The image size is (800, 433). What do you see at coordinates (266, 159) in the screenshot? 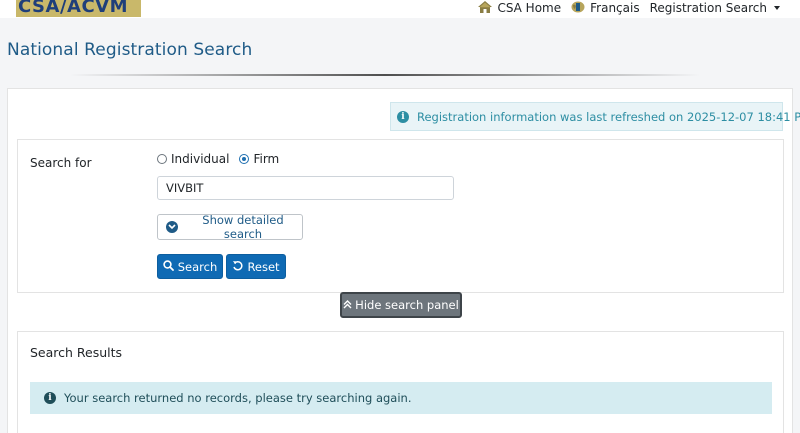
I see `radio-firm-label: Firm` at bounding box center [266, 159].